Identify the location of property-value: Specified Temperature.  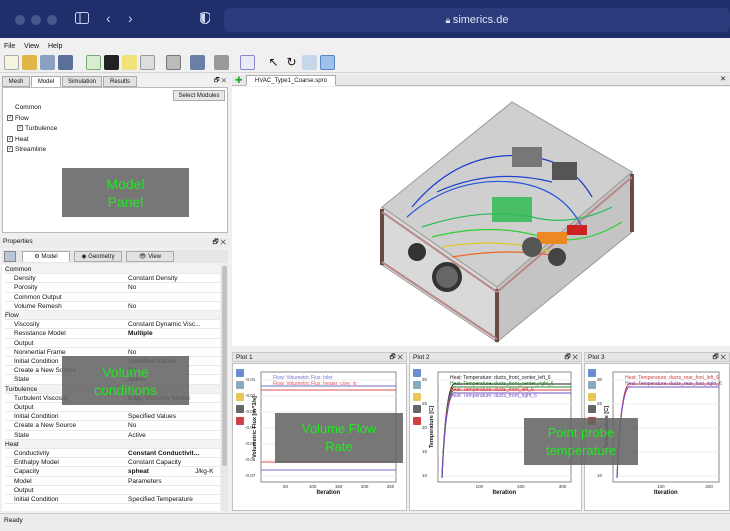
(173, 499).